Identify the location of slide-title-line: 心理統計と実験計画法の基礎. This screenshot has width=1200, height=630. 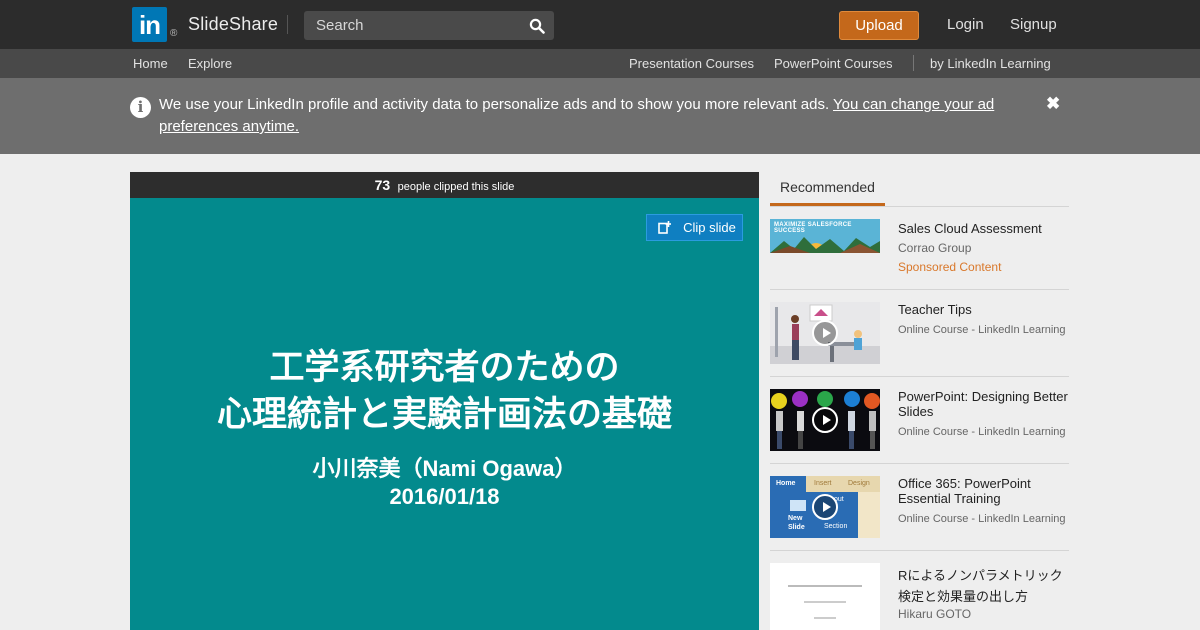
(444, 414).